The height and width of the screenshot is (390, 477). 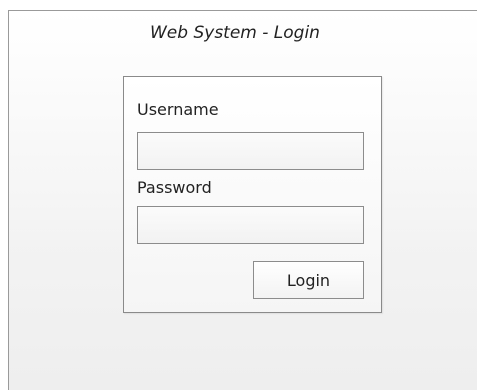 I want to click on page-title: Web System - Login, so click(x=235, y=33).